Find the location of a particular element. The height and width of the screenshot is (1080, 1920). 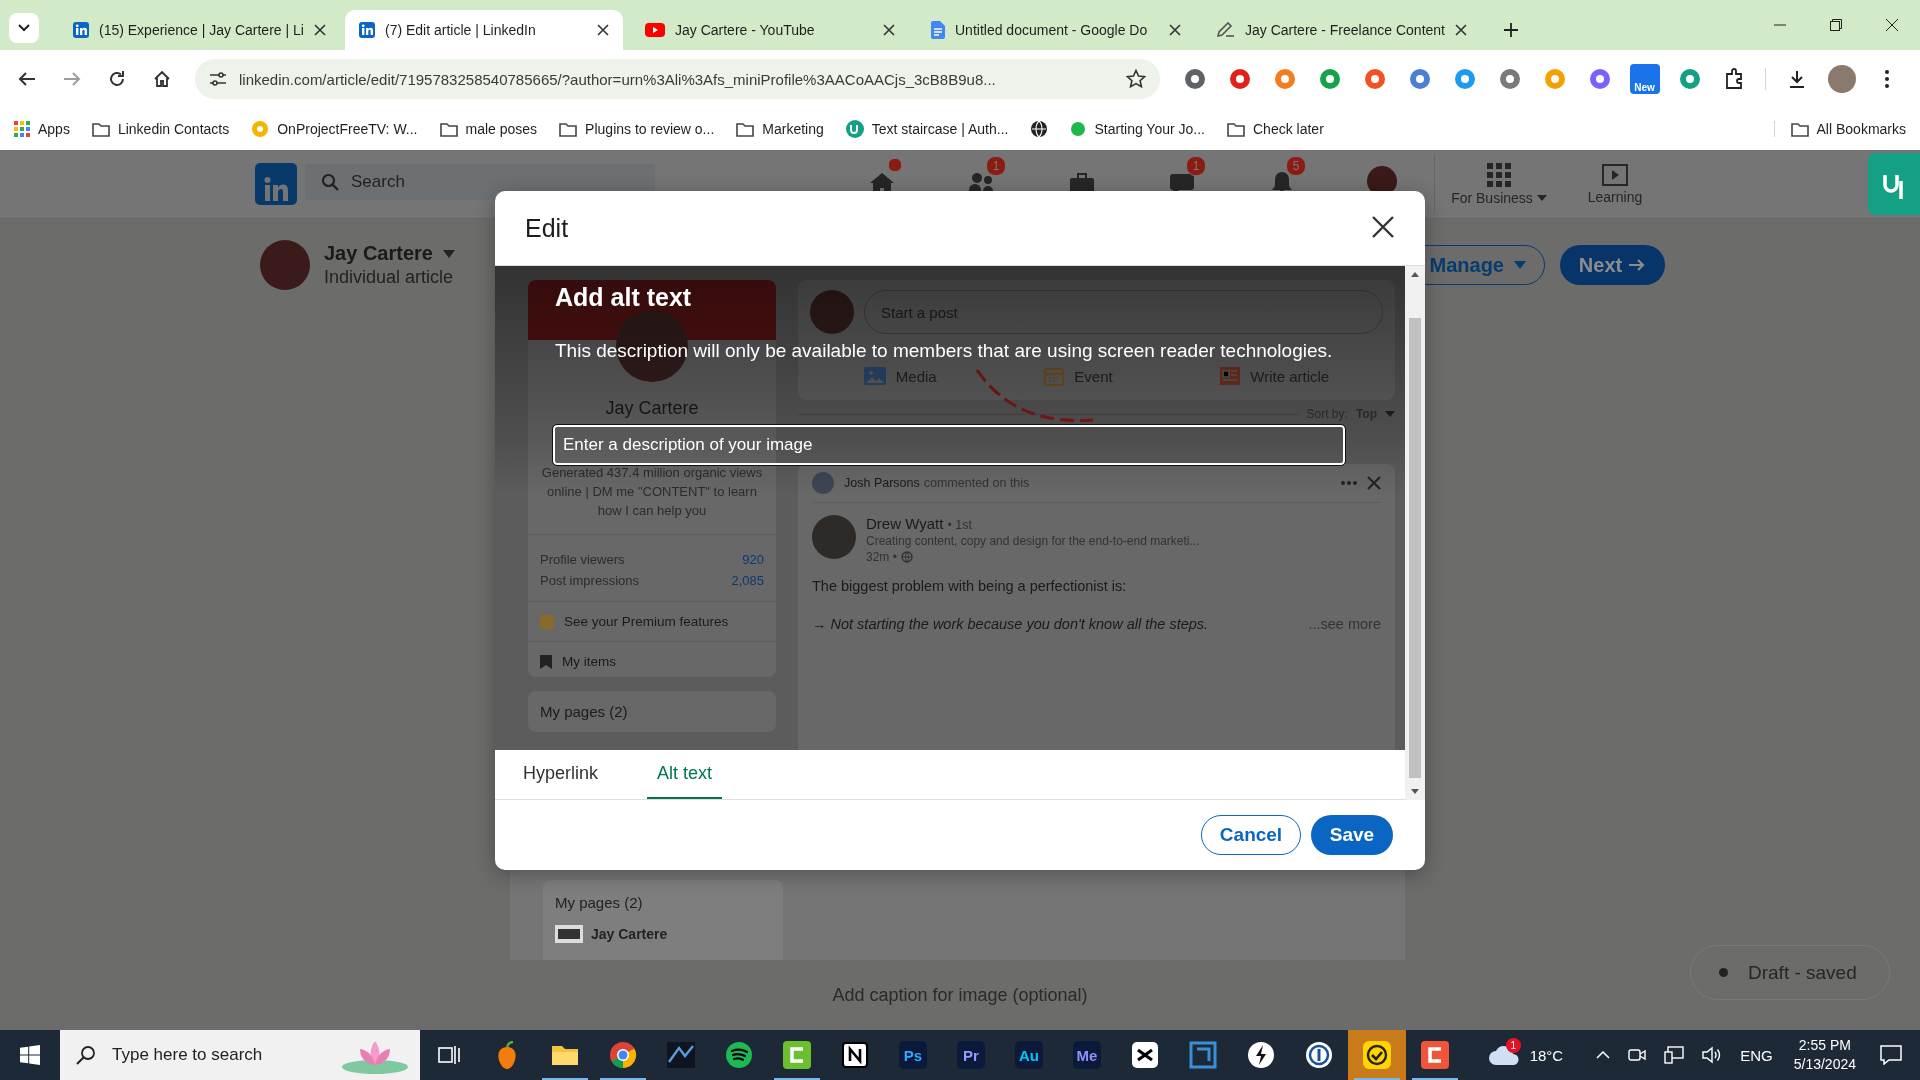

camera-icon is located at coordinates (1637, 1055).